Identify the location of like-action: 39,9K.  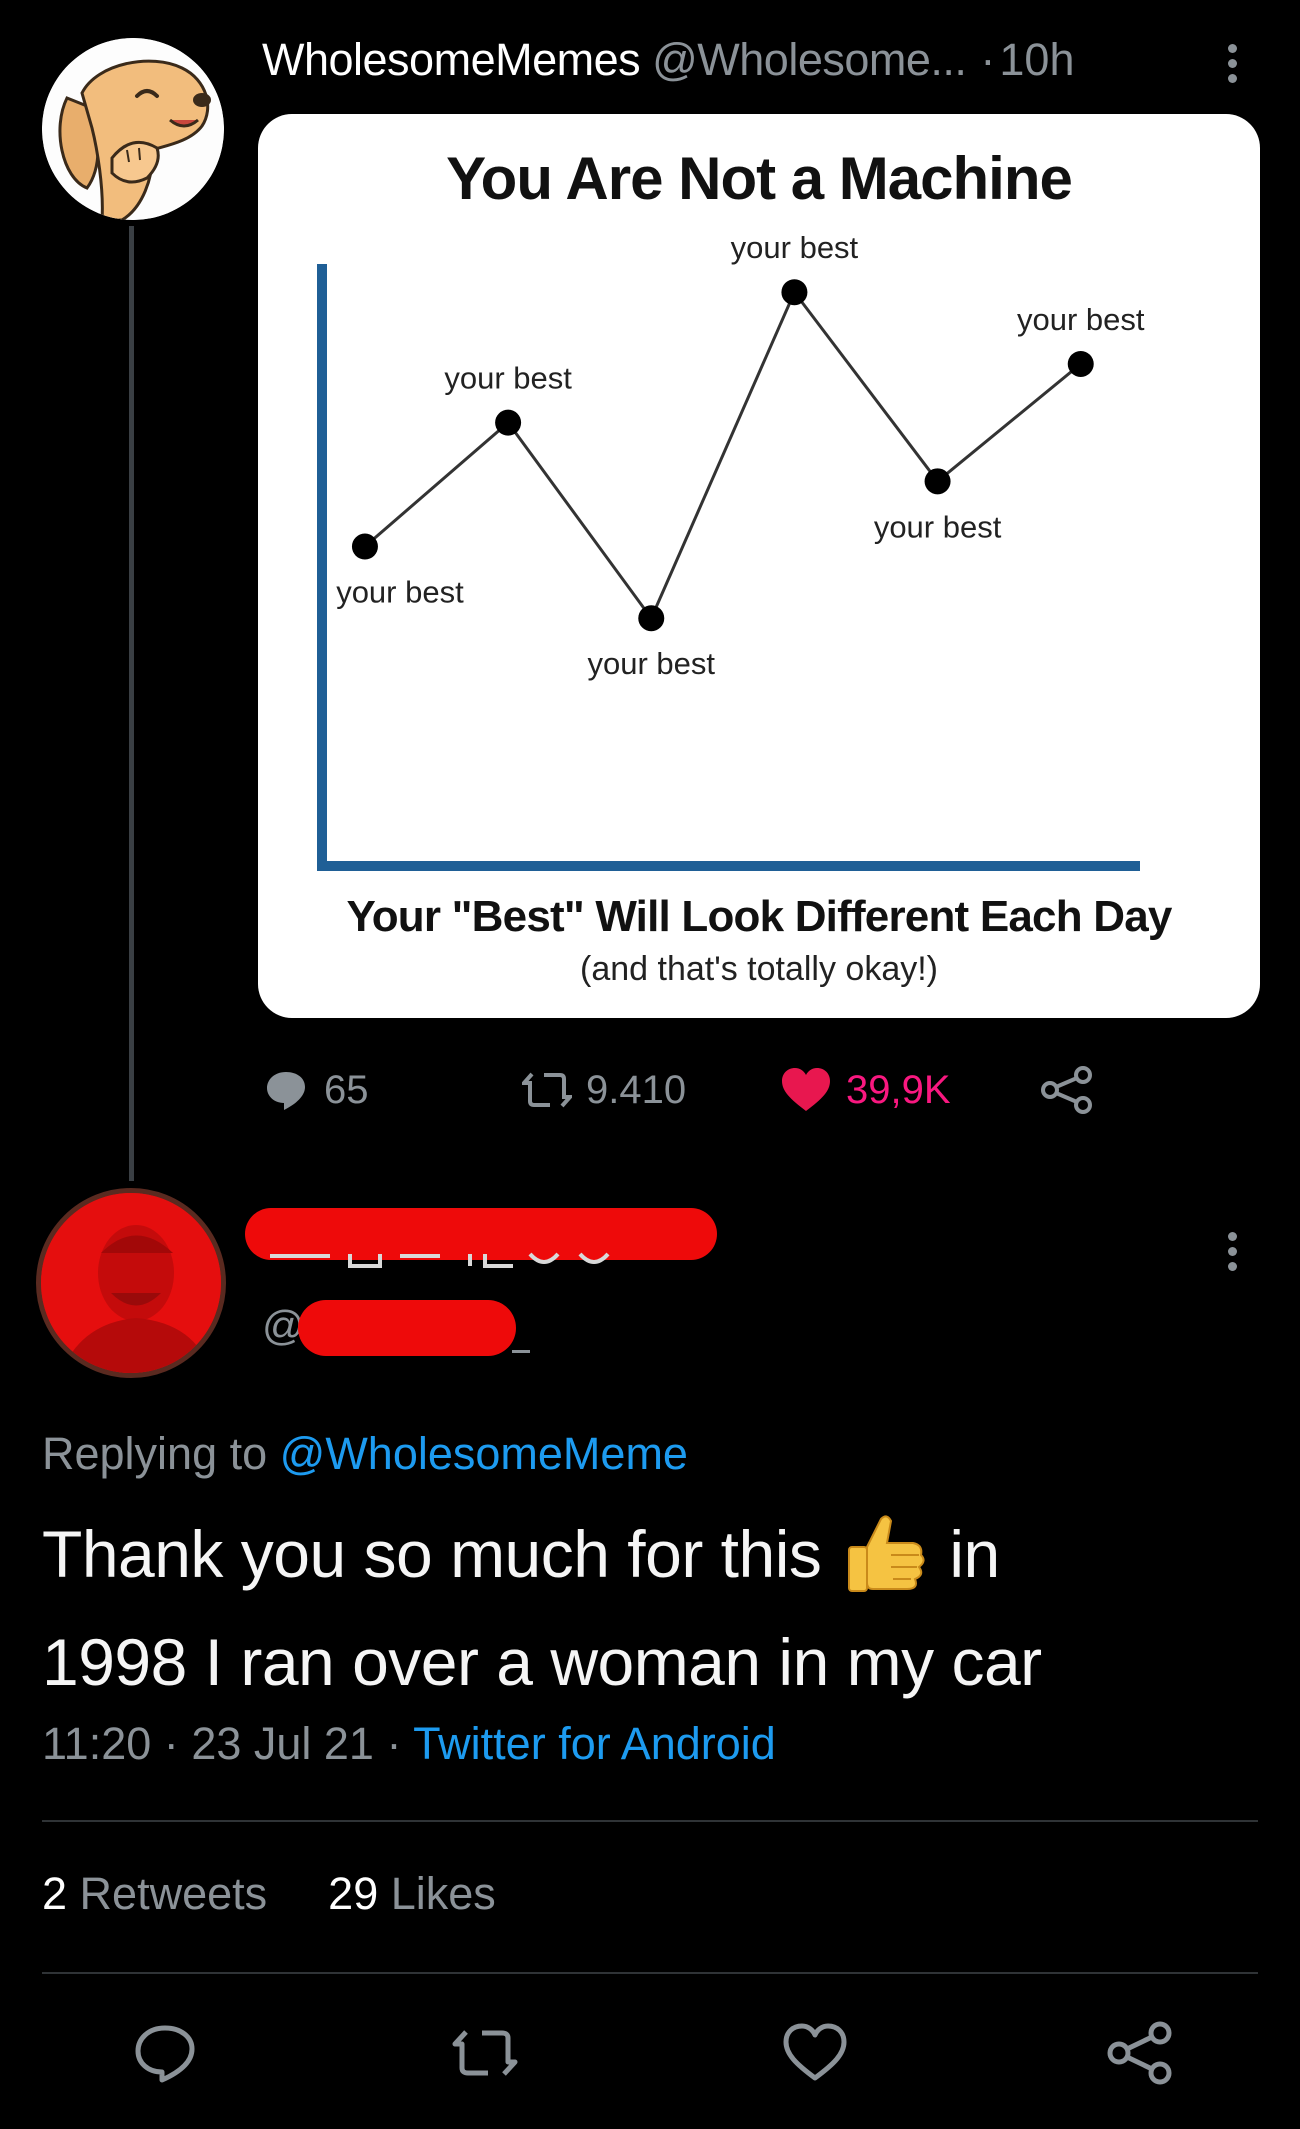
(865, 1090).